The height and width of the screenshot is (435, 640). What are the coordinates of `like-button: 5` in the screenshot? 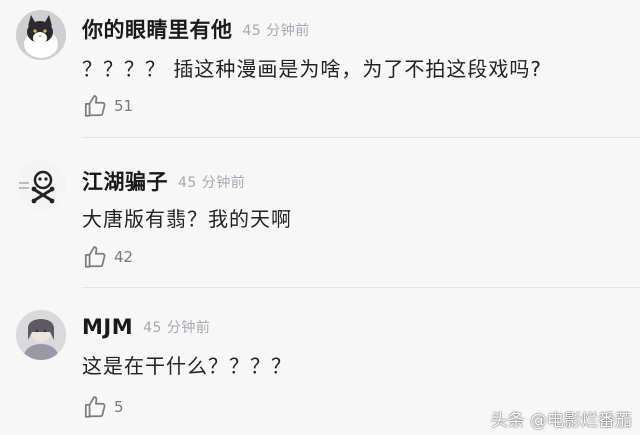 It's located at (103, 407).